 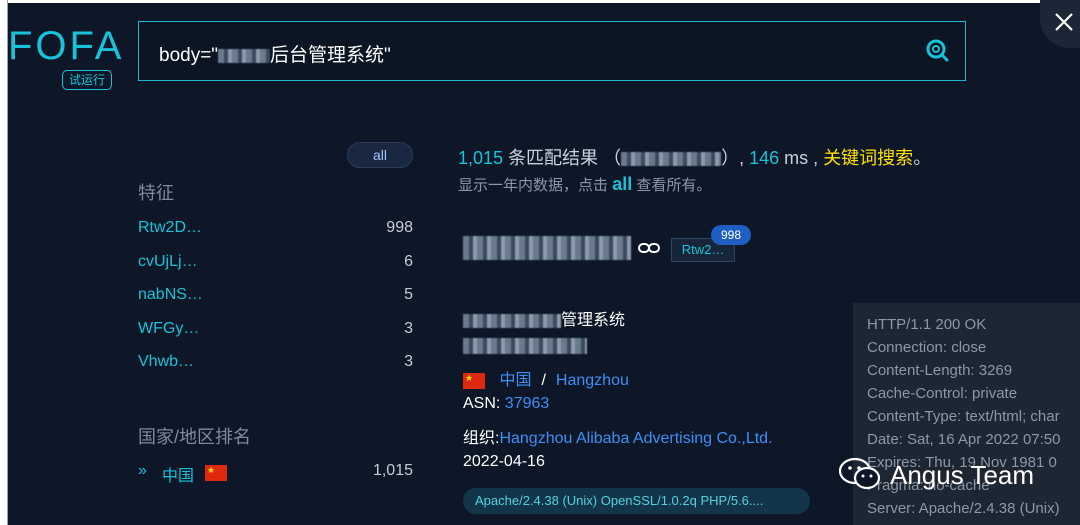 What do you see at coordinates (275, 230) in the screenshot?
I see `feature-row: Rtw2D… 998` at bounding box center [275, 230].